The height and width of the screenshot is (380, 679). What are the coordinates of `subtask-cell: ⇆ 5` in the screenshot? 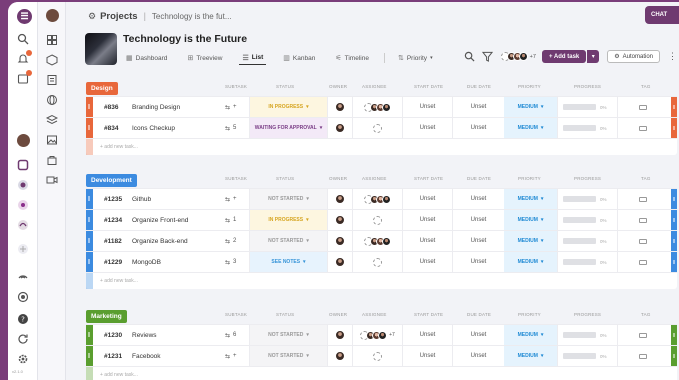 It's located at (230, 128).